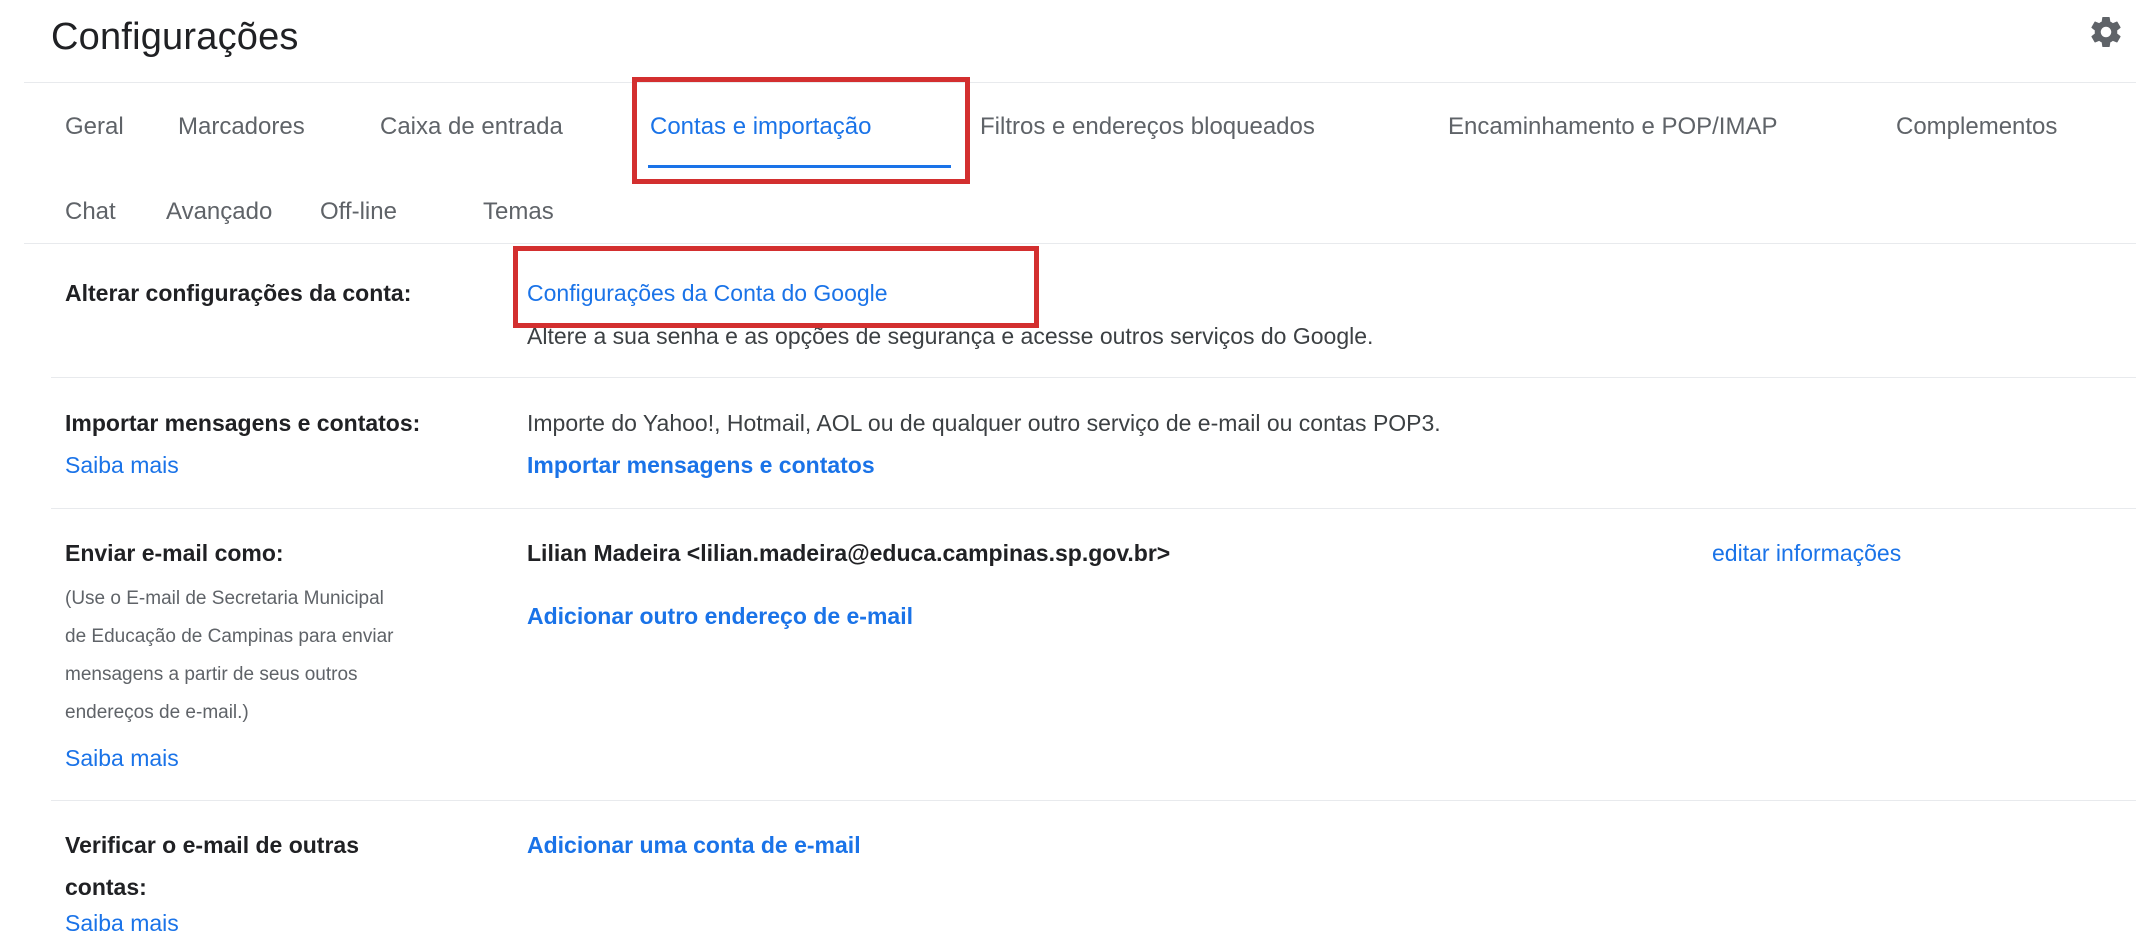 The width and height of the screenshot is (2136, 937). Describe the element at coordinates (358, 212) in the screenshot. I see `tab-off-line: Off-line` at that location.